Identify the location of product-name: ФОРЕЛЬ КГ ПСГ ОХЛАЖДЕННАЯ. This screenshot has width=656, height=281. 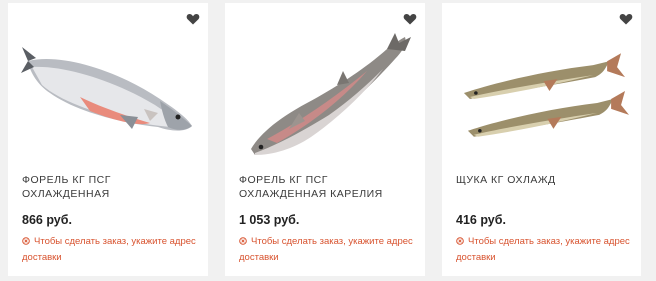
(110, 187).